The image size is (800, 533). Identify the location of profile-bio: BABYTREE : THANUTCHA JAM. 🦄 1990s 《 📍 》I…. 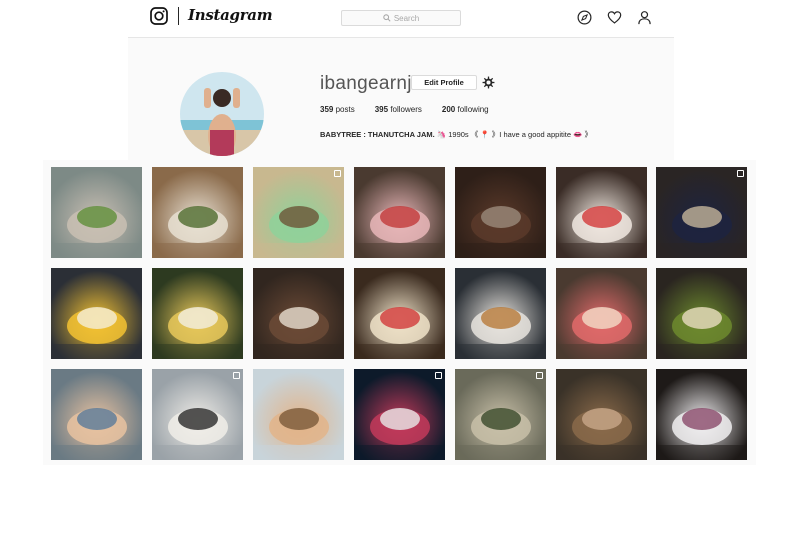
(456, 134).